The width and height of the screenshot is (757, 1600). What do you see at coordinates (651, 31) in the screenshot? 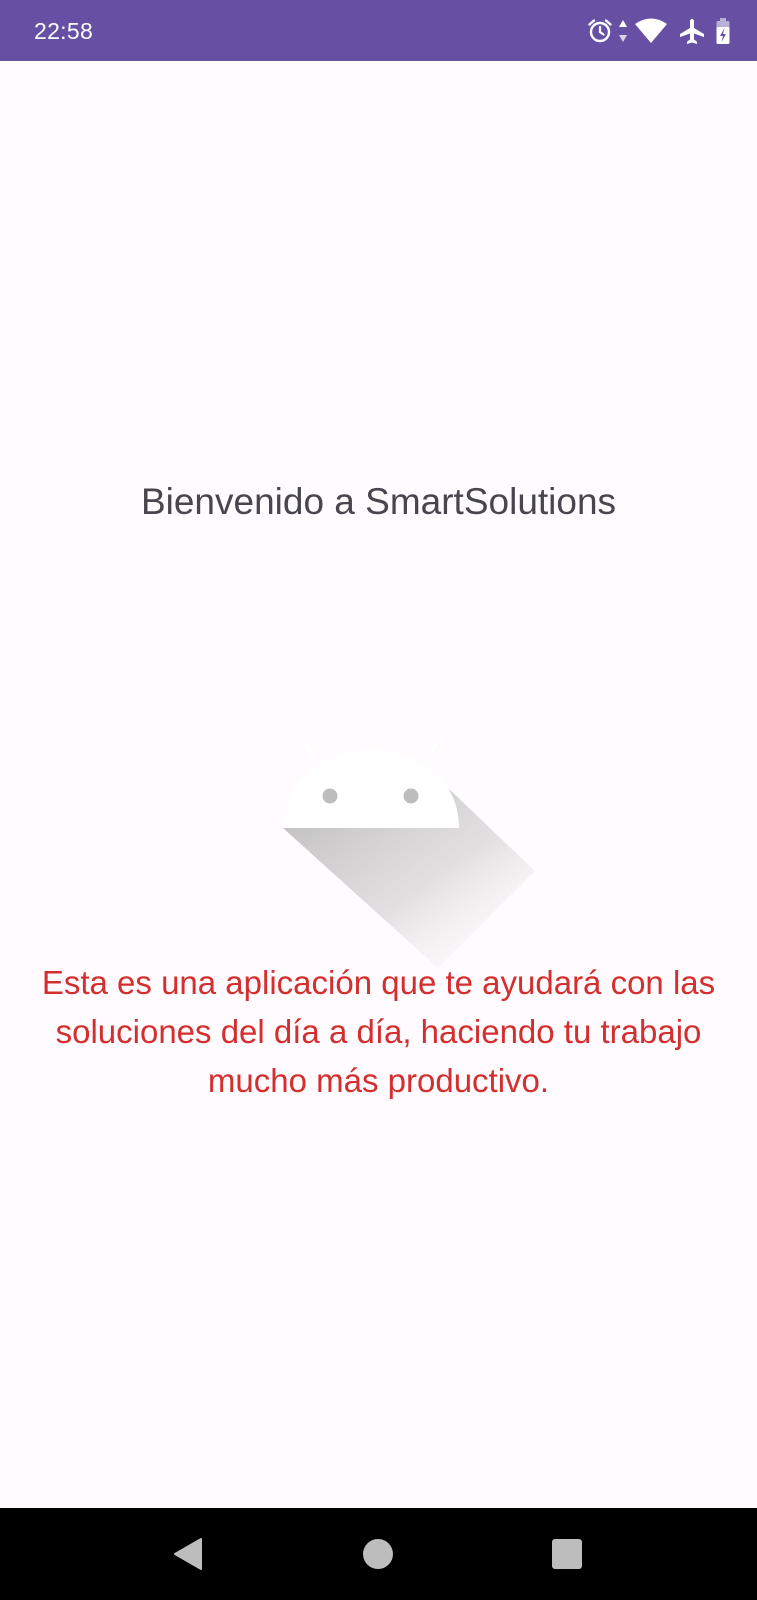
I see `wifi-icon` at bounding box center [651, 31].